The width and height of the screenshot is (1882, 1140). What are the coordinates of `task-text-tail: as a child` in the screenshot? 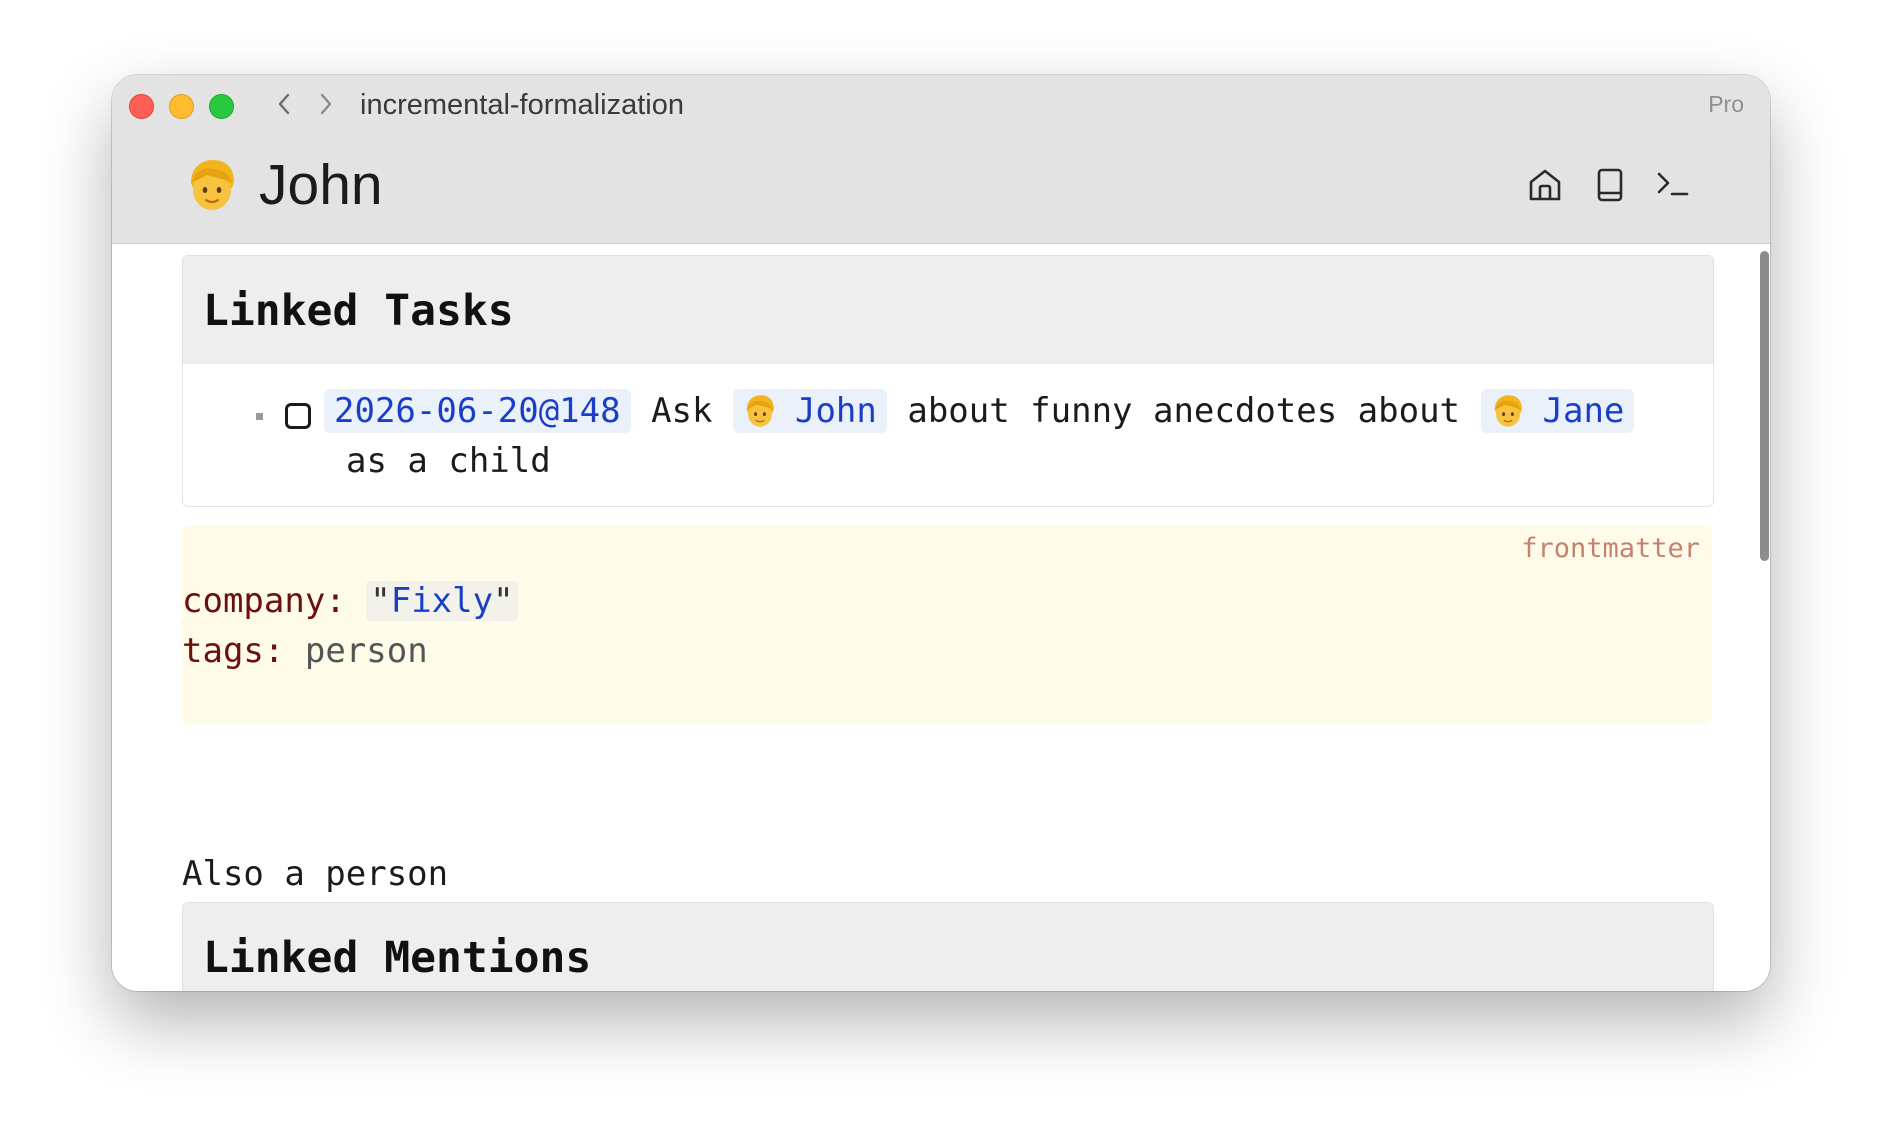 It's located at (448, 461).